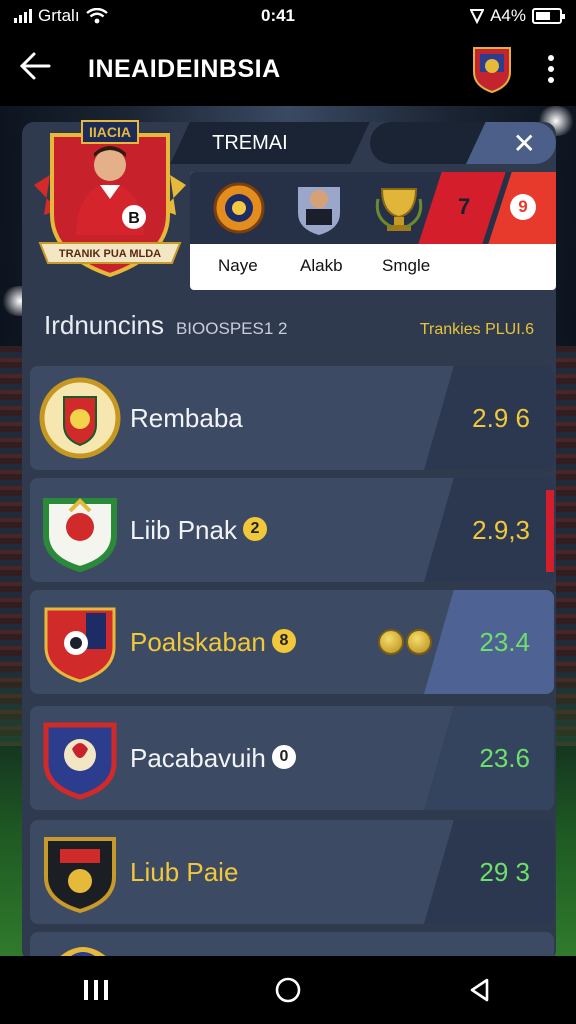 This screenshot has height=1024, width=576. I want to click on signal-icon, so click(23, 16).